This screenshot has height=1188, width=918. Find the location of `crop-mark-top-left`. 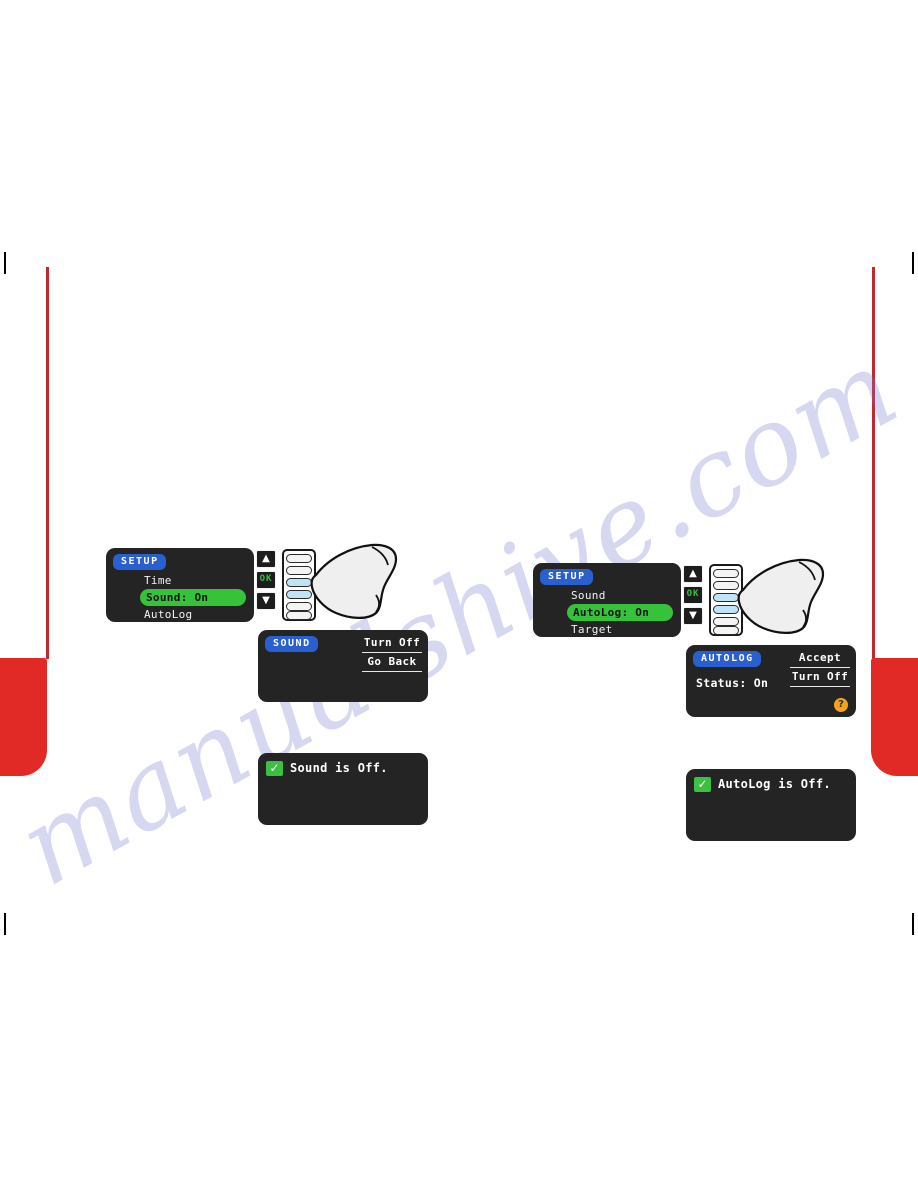

crop-mark-top-left is located at coordinates (5, 263).